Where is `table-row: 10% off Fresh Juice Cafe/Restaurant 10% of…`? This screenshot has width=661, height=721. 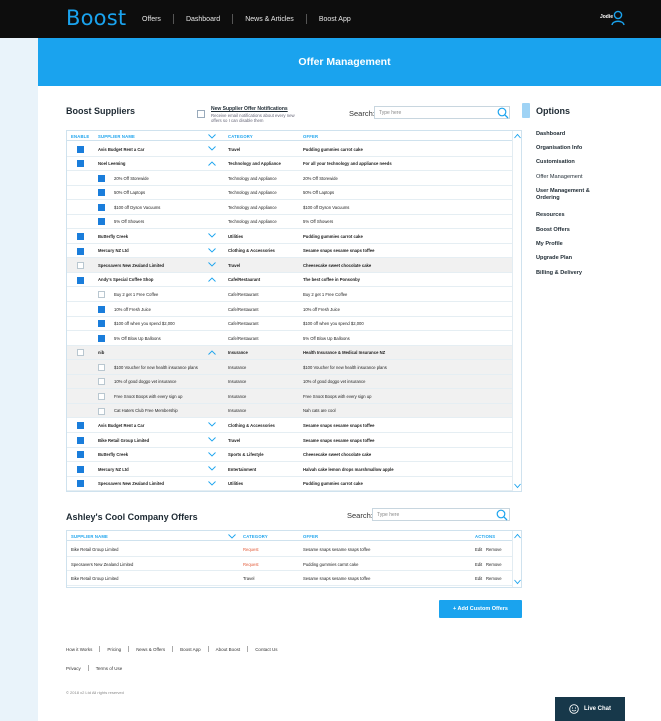
table-row: 10% off Fresh Juice Cafe/Restaurant 10% of… is located at coordinates (294, 309).